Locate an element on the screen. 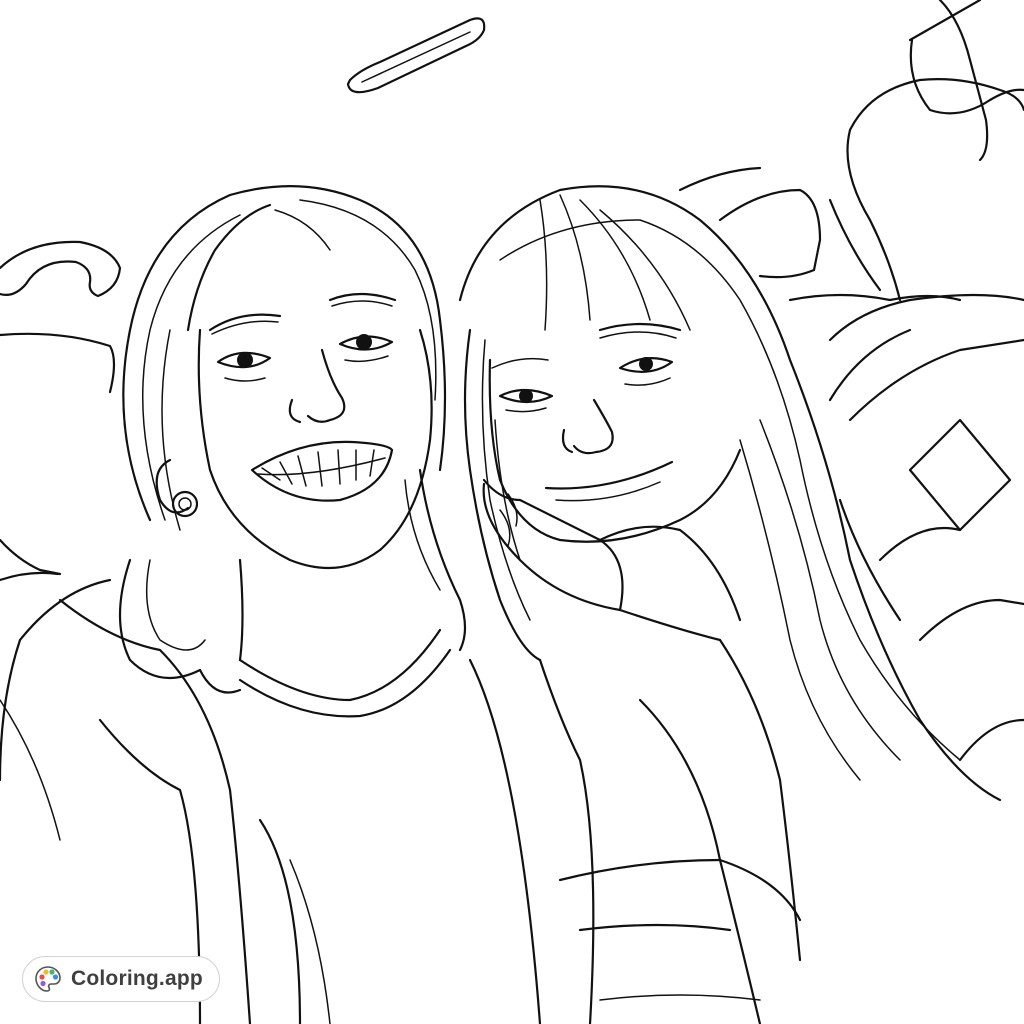 The height and width of the screenshot is (1024, 1024). brand-badge: Coloring.app is located at coordinates (121, 979).